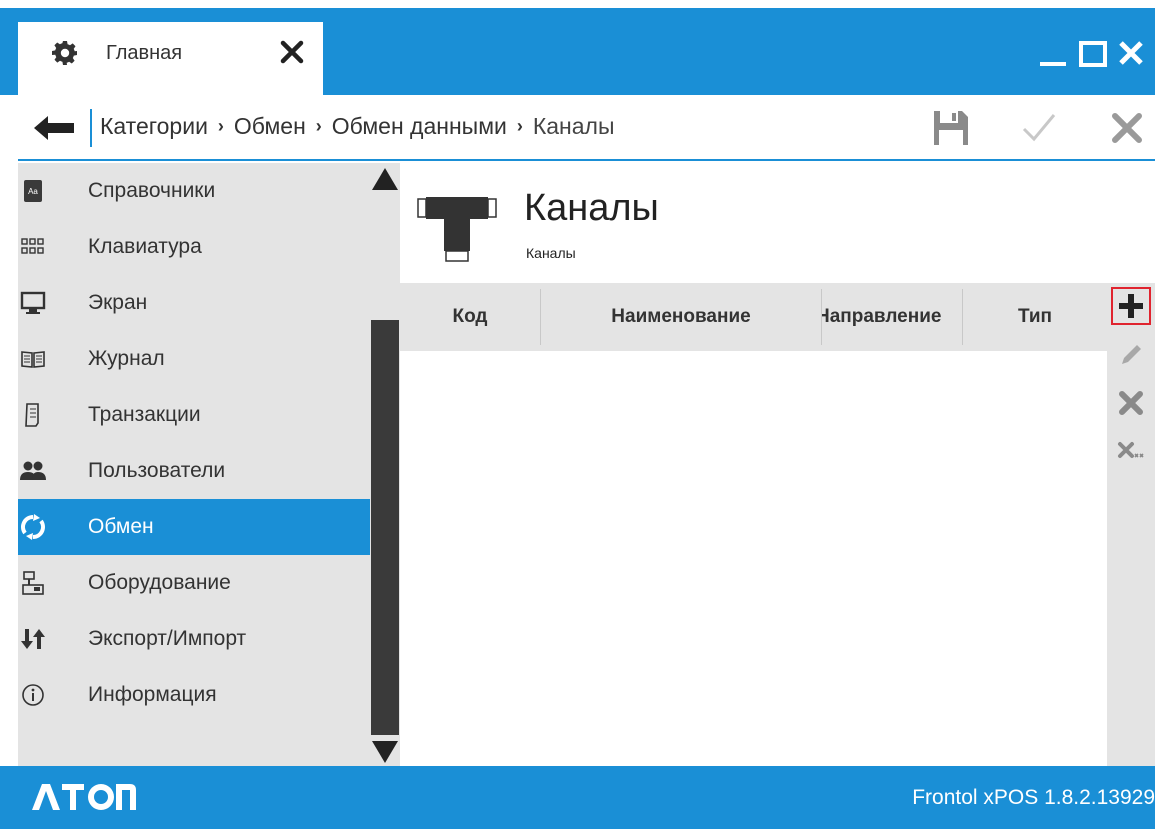  I want to click on column-header-direction-label: Направление, so click(882, 316).